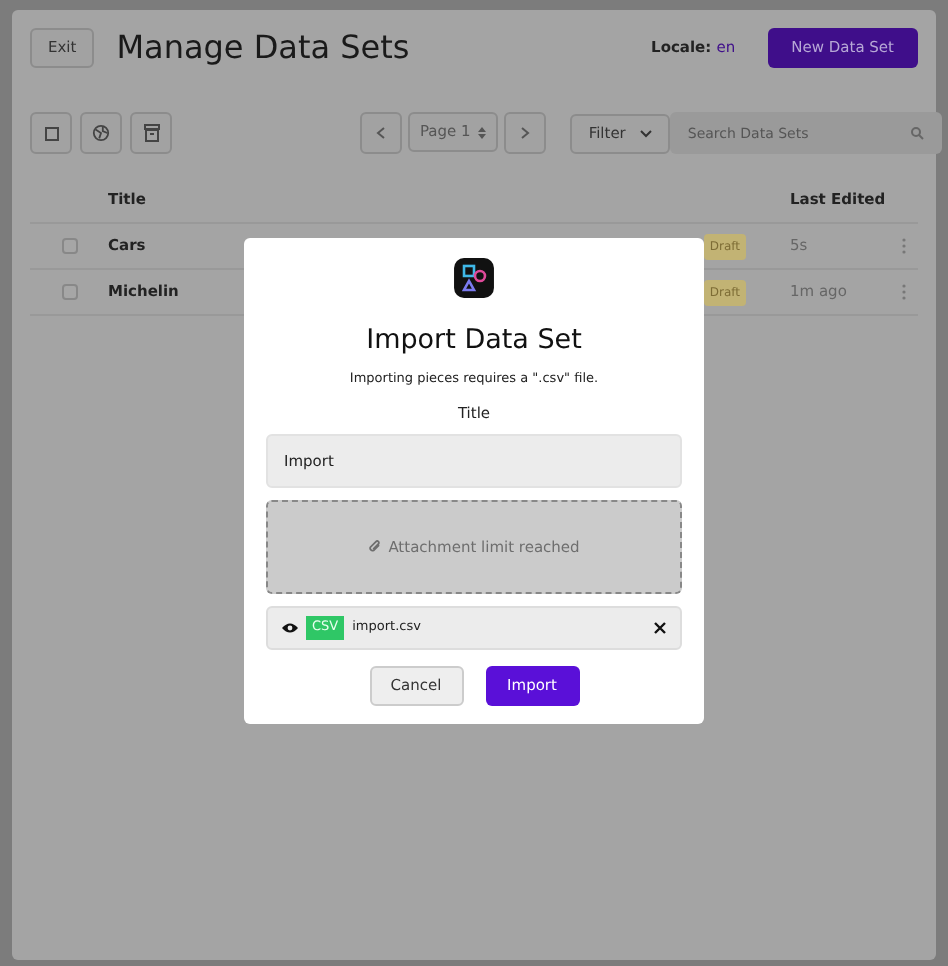 The image size is (948, 966). What do you see at coordinates (474, 278) in the screenshot?
I see `app-logo-icon` at bounding box center [474, 278].